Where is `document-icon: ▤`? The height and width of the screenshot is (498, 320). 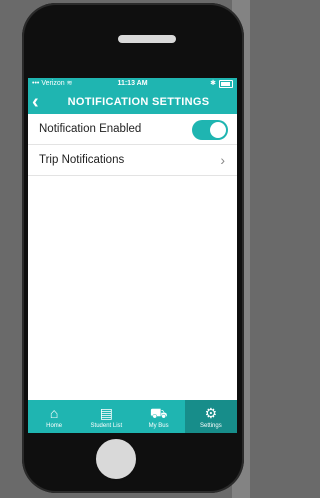
document-icon: ▤ is located at coordinates (106, 413).